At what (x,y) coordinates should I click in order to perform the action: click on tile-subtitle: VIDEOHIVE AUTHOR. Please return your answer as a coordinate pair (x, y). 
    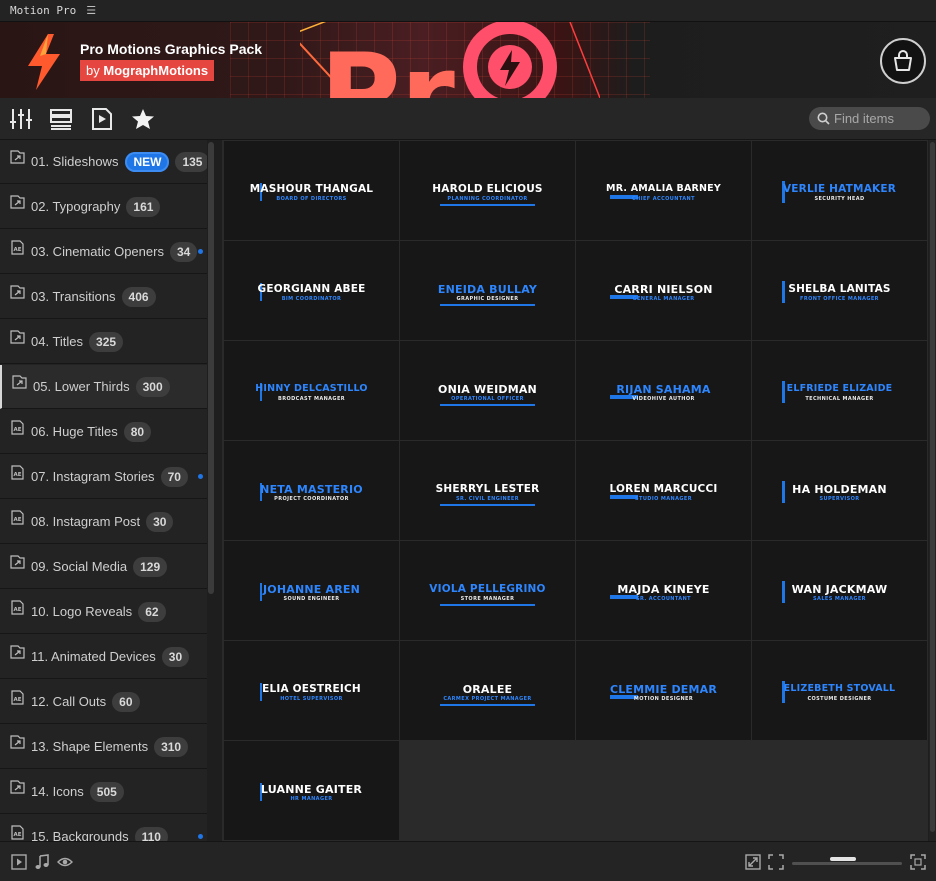
    Looking at the image, I should click on (663, 399).